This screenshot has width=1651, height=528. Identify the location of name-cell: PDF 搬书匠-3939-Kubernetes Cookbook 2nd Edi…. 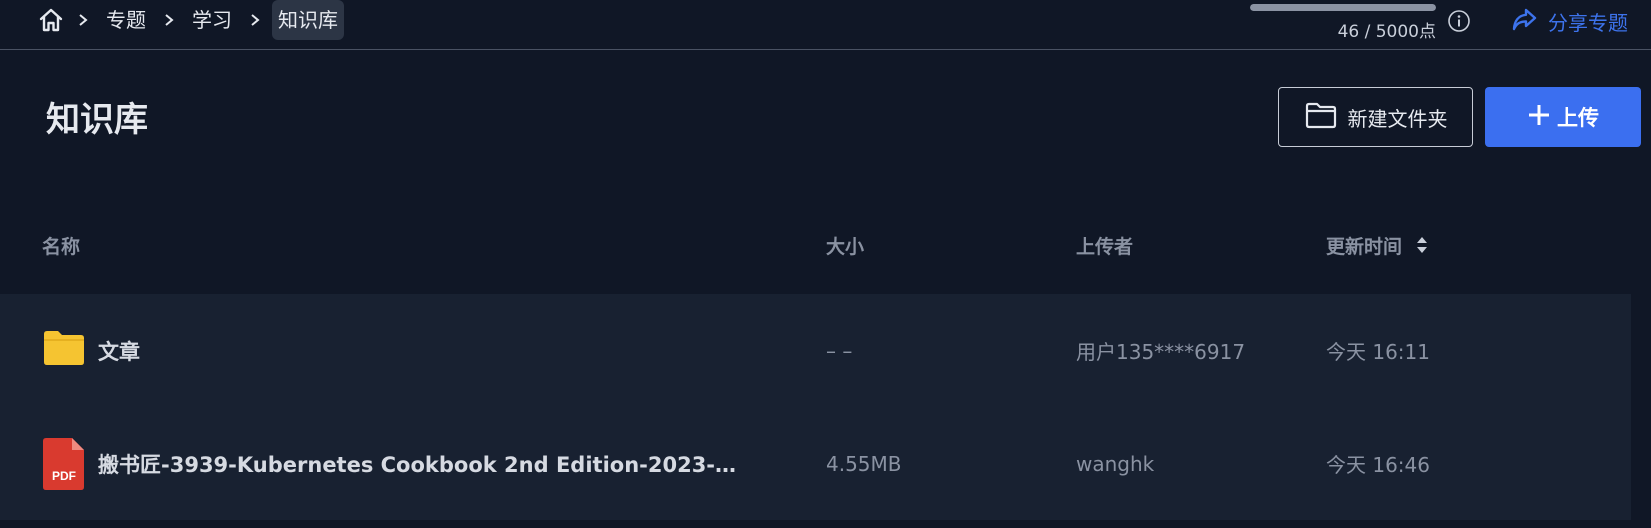
(395, 463).